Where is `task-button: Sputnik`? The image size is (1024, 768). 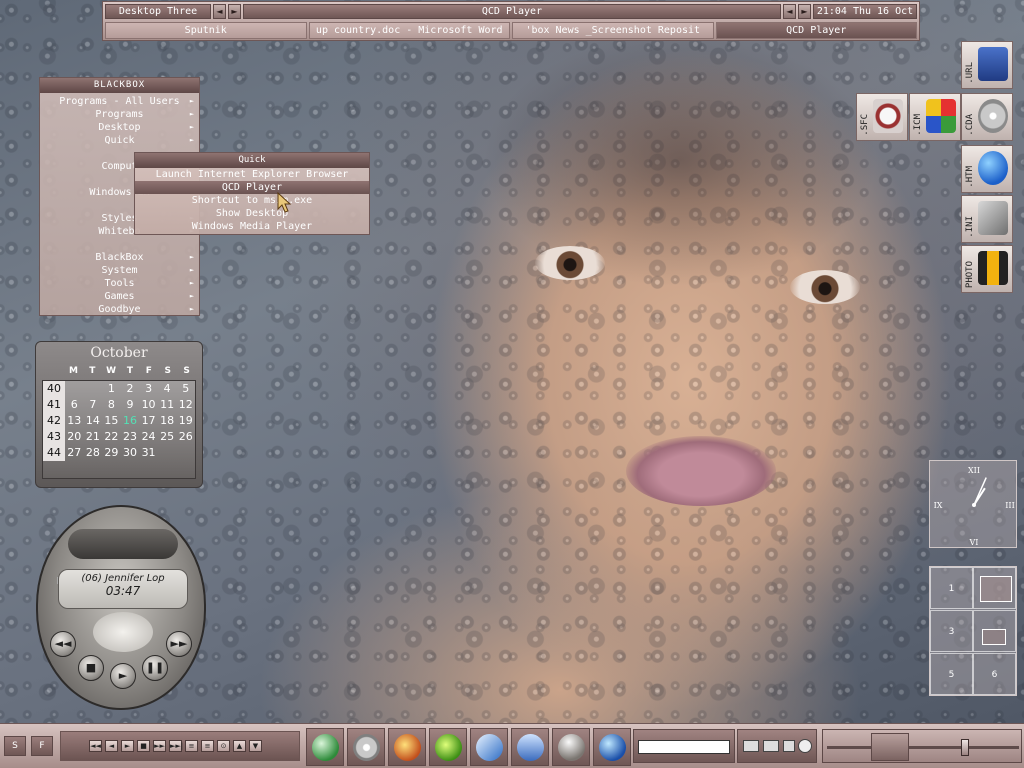
task-button: Sputnik is located at coordinates (206, 30).